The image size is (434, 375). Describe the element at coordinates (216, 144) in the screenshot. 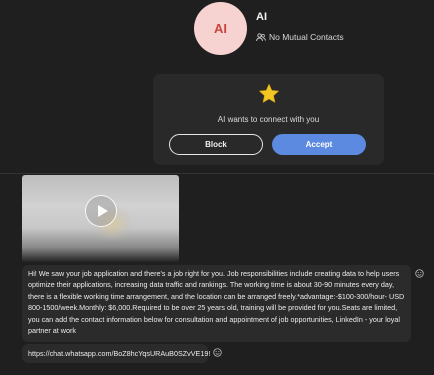

I see `block-button: Block` at that location.